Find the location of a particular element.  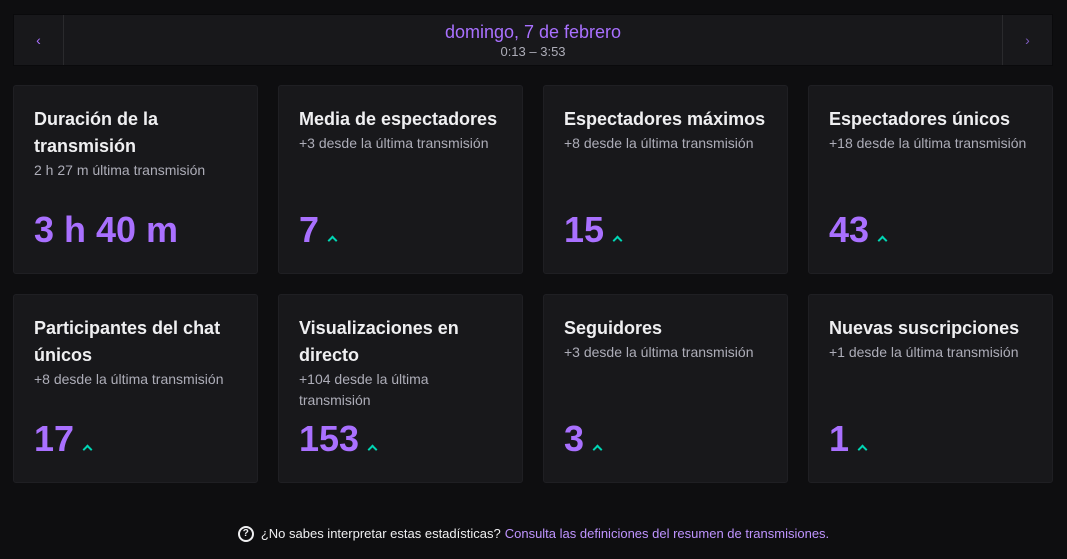

stat-comparison: 2 h 27 m última transmisión is located at coordinates (120, 170).